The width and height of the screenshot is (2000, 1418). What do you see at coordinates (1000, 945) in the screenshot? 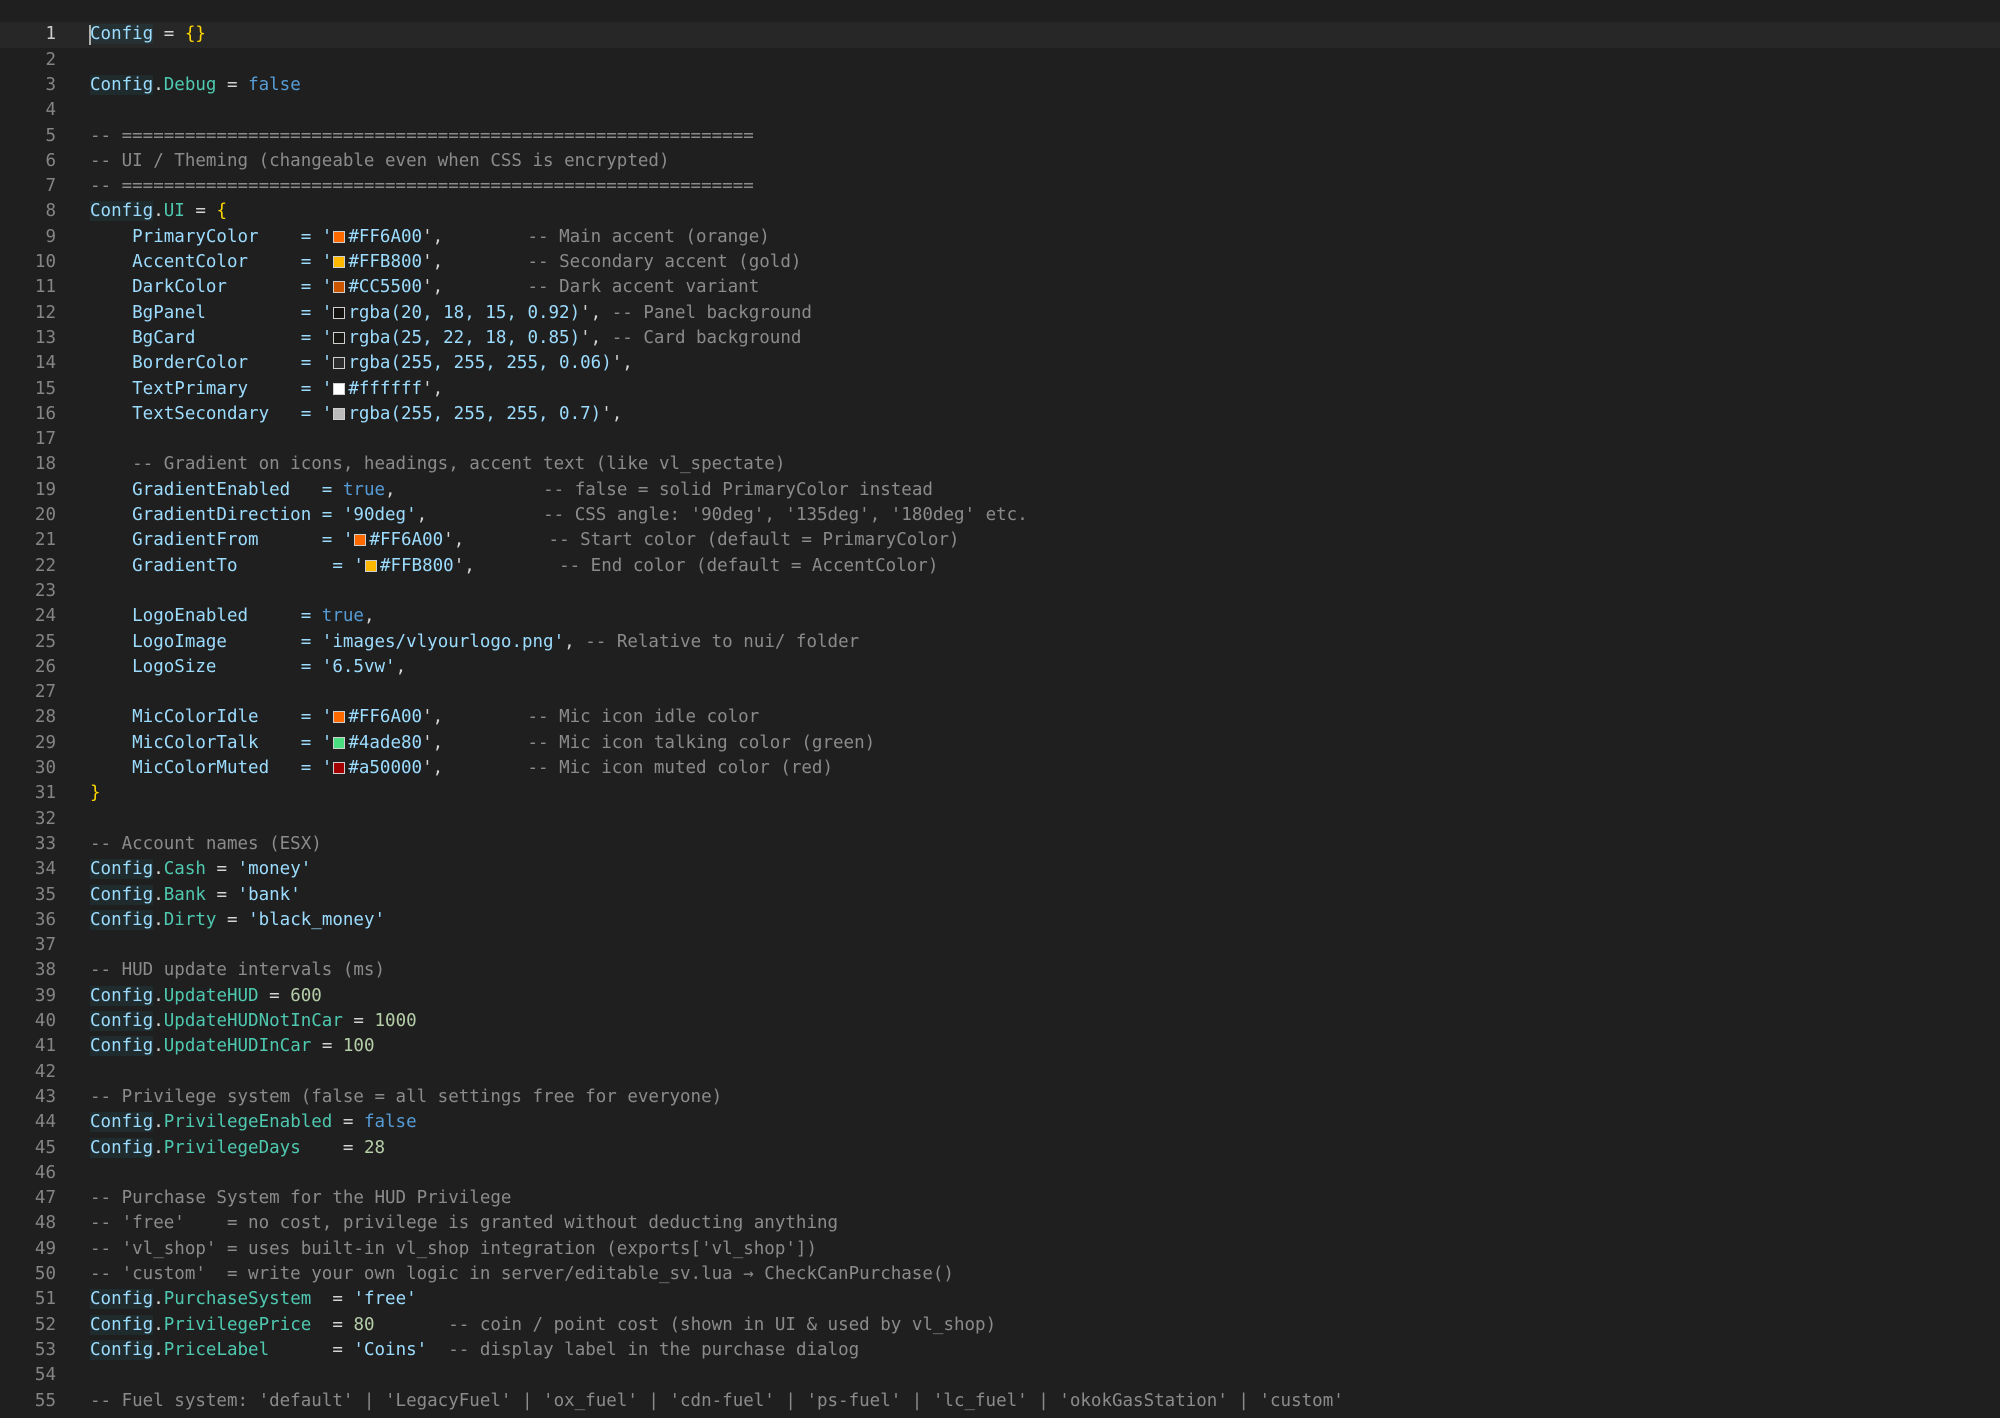
I see `code-line: 37` at bounding box center [1000, 945].